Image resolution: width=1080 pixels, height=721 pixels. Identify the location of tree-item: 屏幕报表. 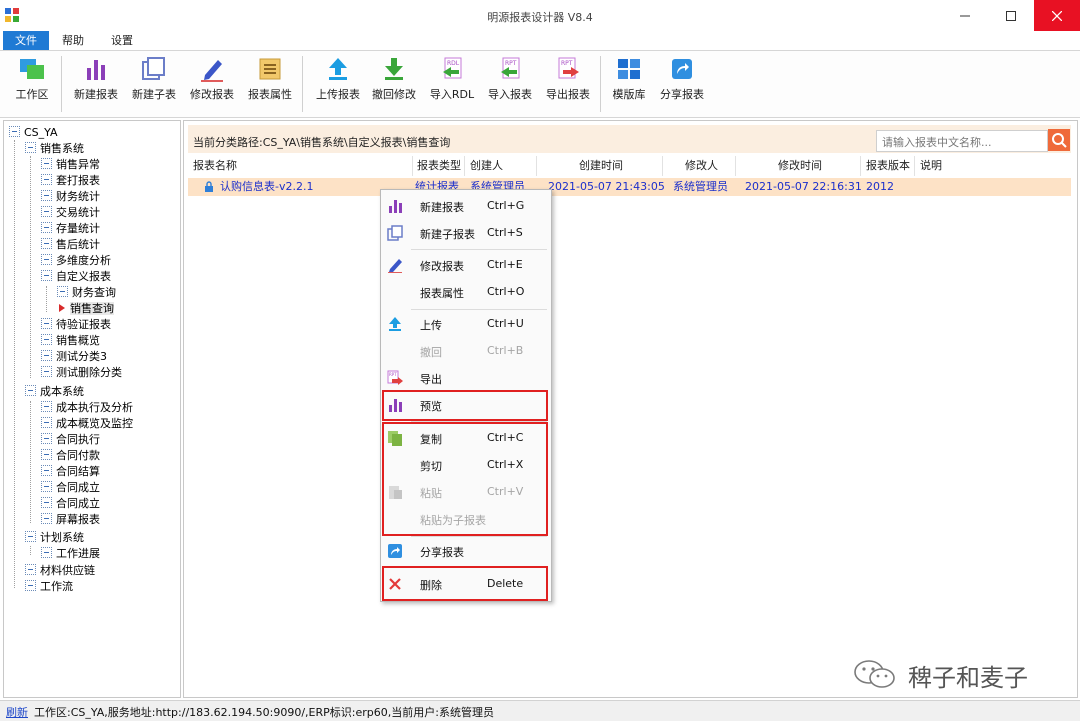
(70, 520).